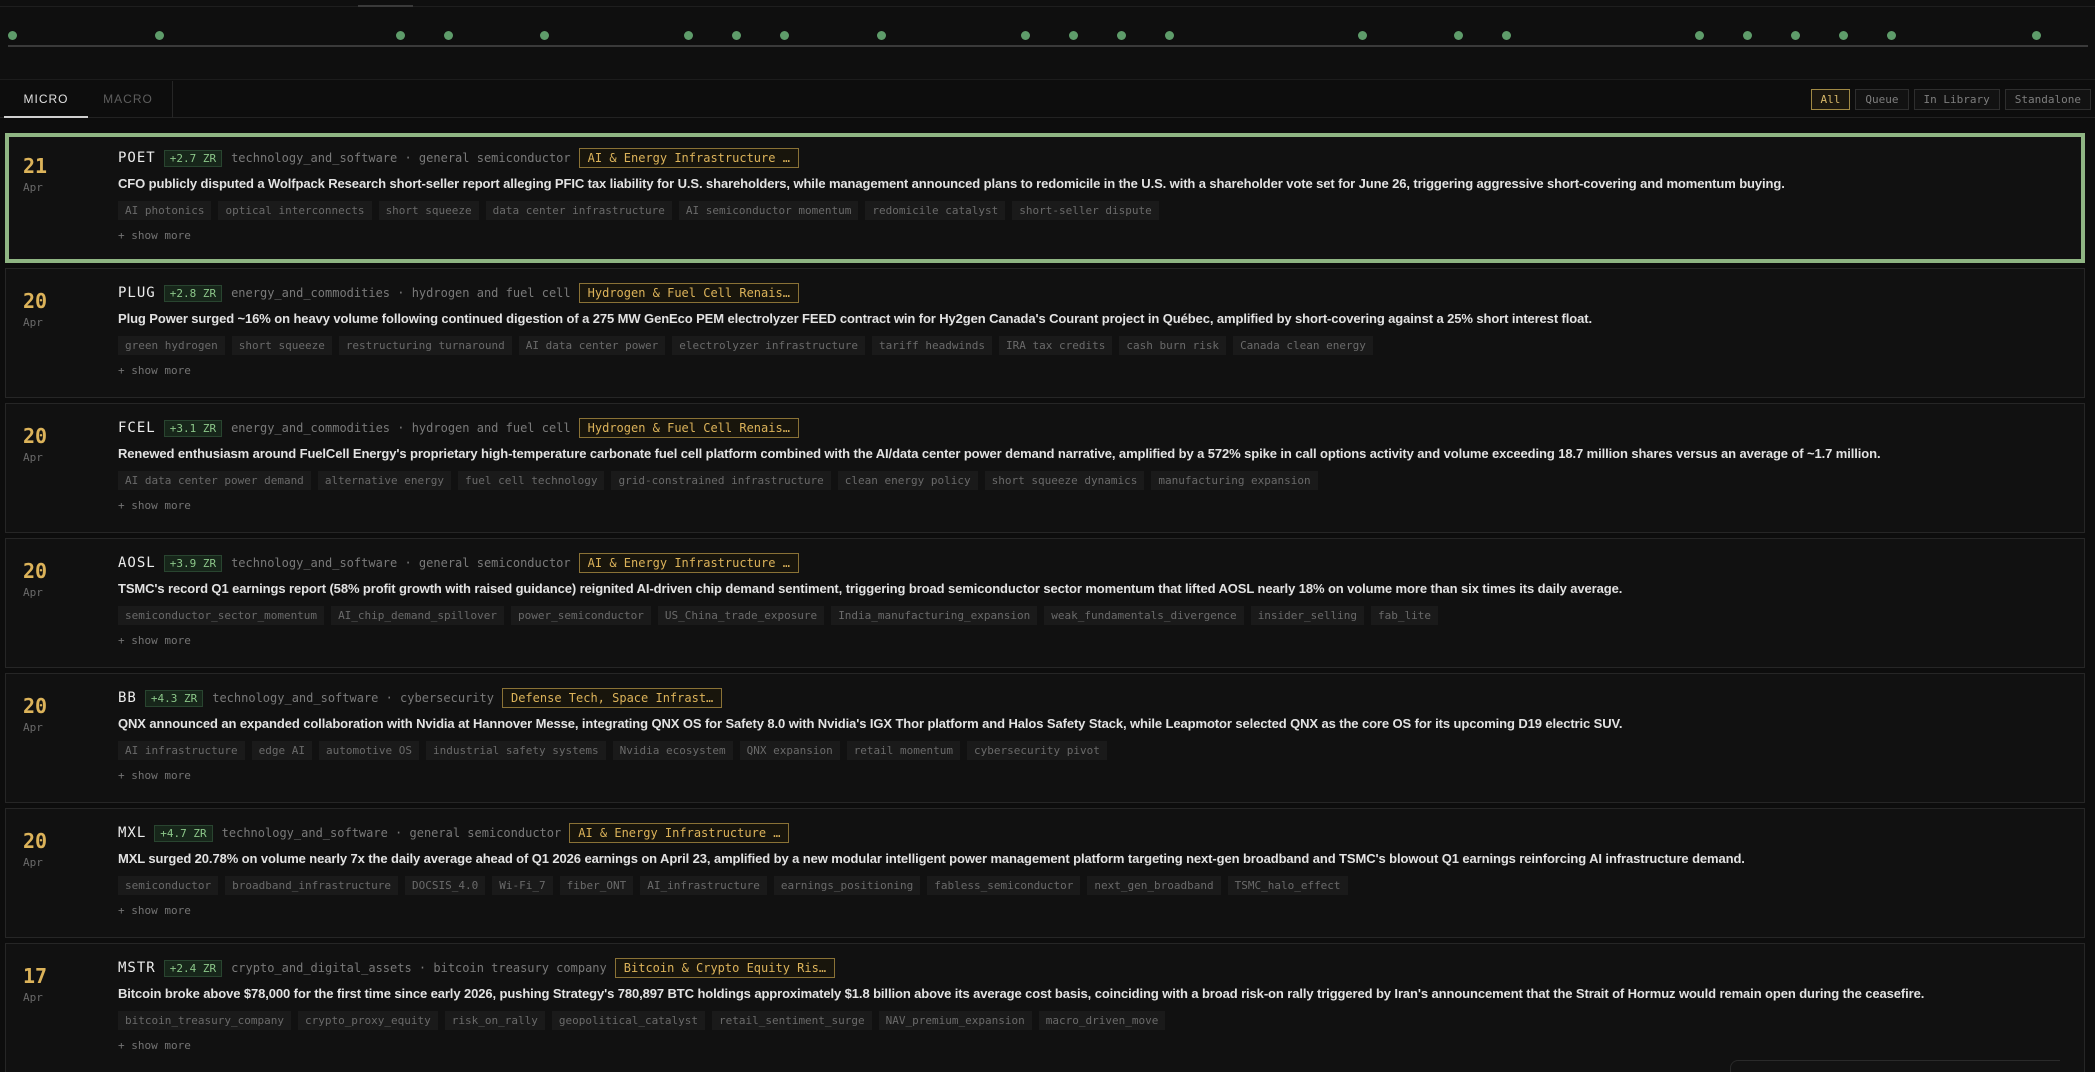 The height and width of the screenshot is (1072, 2095). What do you see at coordinates (903, 750) in the screenshot?
I see `tag-chip: retail momentum` at bounding box center [903, 750].